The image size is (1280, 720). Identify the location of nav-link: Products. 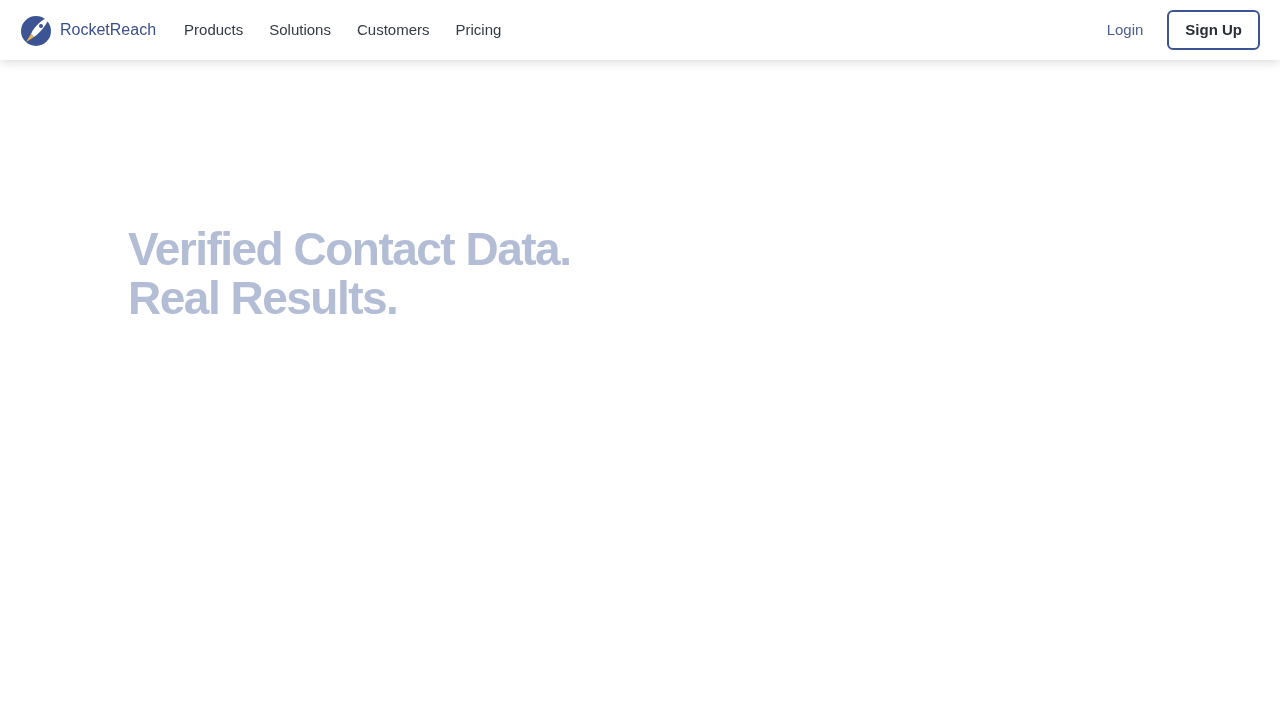
(214, 30).